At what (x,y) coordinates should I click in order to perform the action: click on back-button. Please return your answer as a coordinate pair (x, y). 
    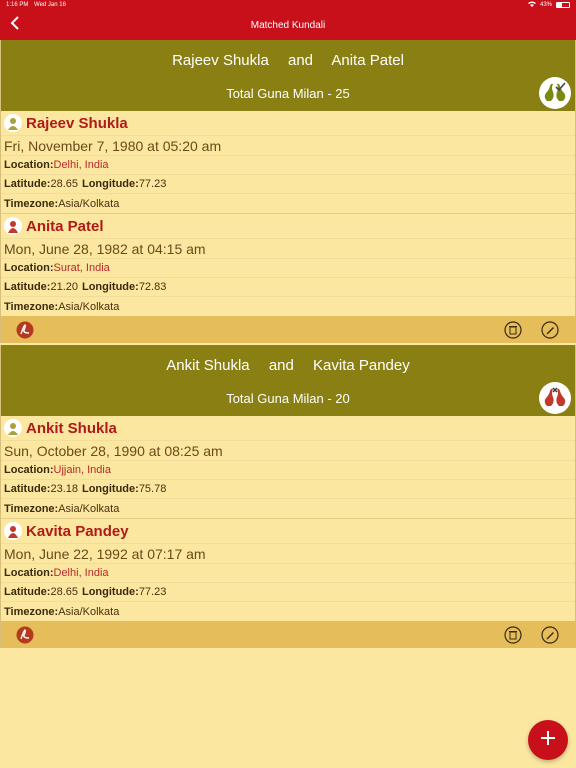
    Looking at the image, I should click on (15, 25).